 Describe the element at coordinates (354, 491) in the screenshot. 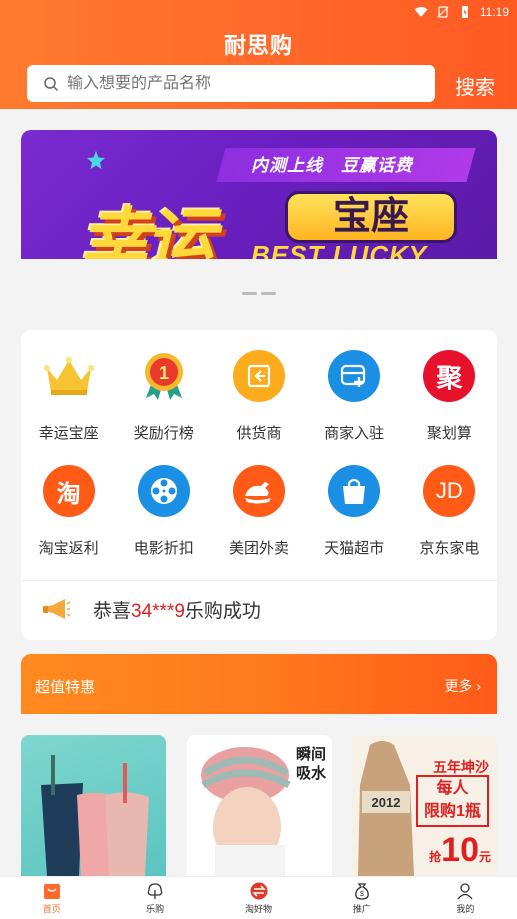

I see `tmall-bag-icon` at that location.